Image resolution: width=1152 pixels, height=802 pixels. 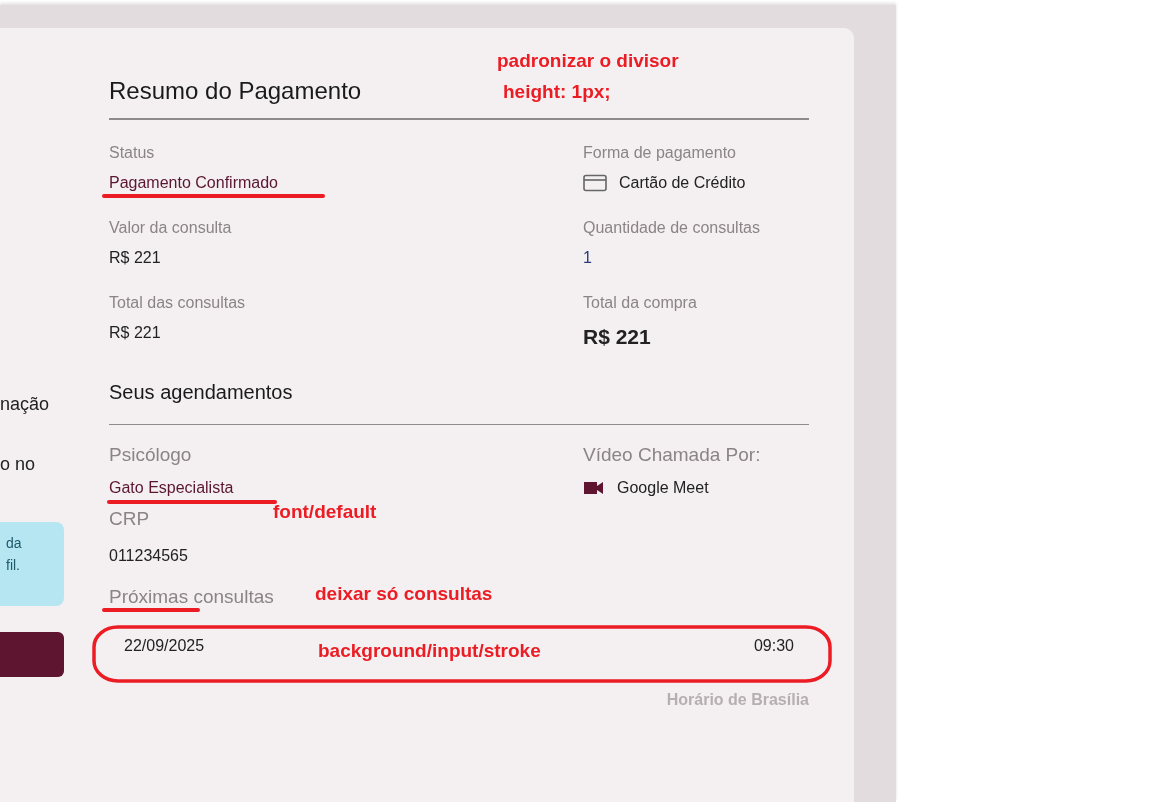 What do you see at coordinates (13, 565) in the screenshot?
I see `info-text: fil.` at bounding box center [13, 565].